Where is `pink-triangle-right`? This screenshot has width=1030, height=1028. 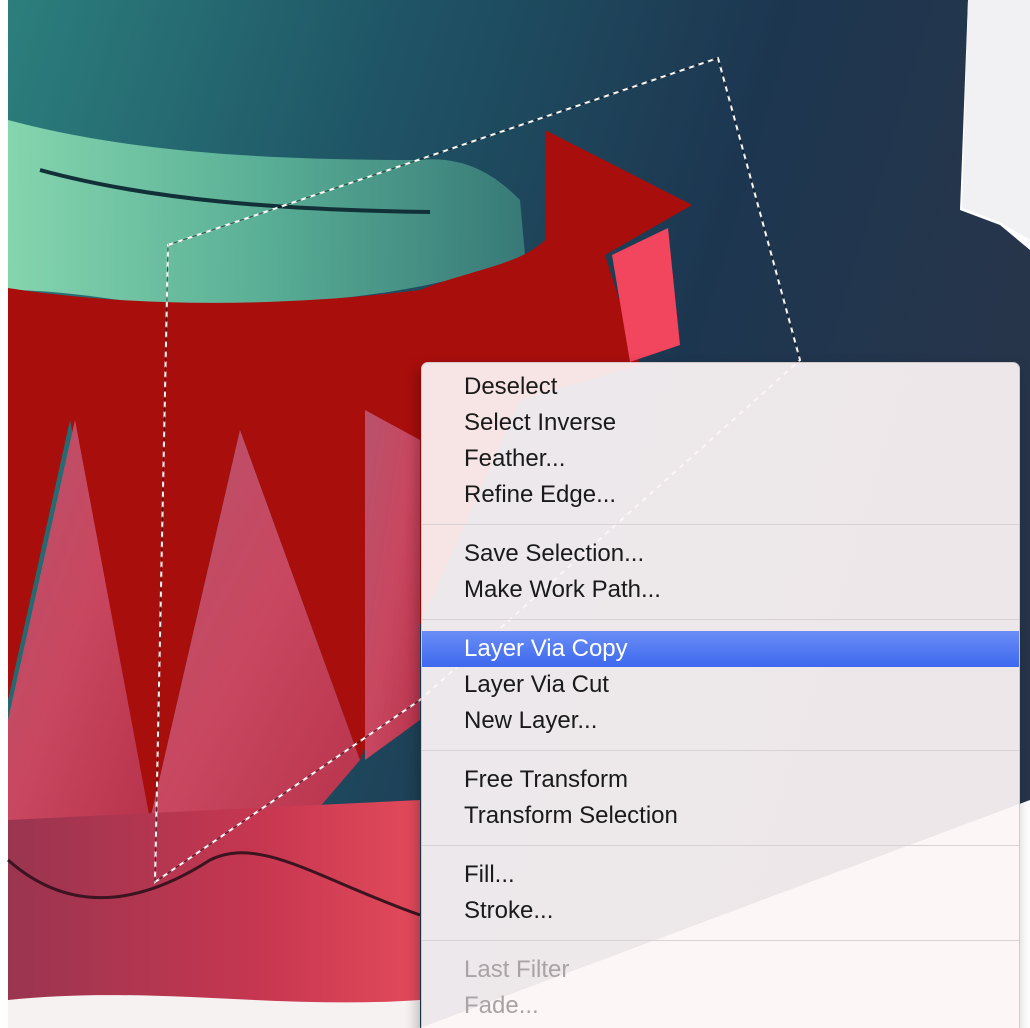 pink-triangle-right is located at coordinates (392, 585).